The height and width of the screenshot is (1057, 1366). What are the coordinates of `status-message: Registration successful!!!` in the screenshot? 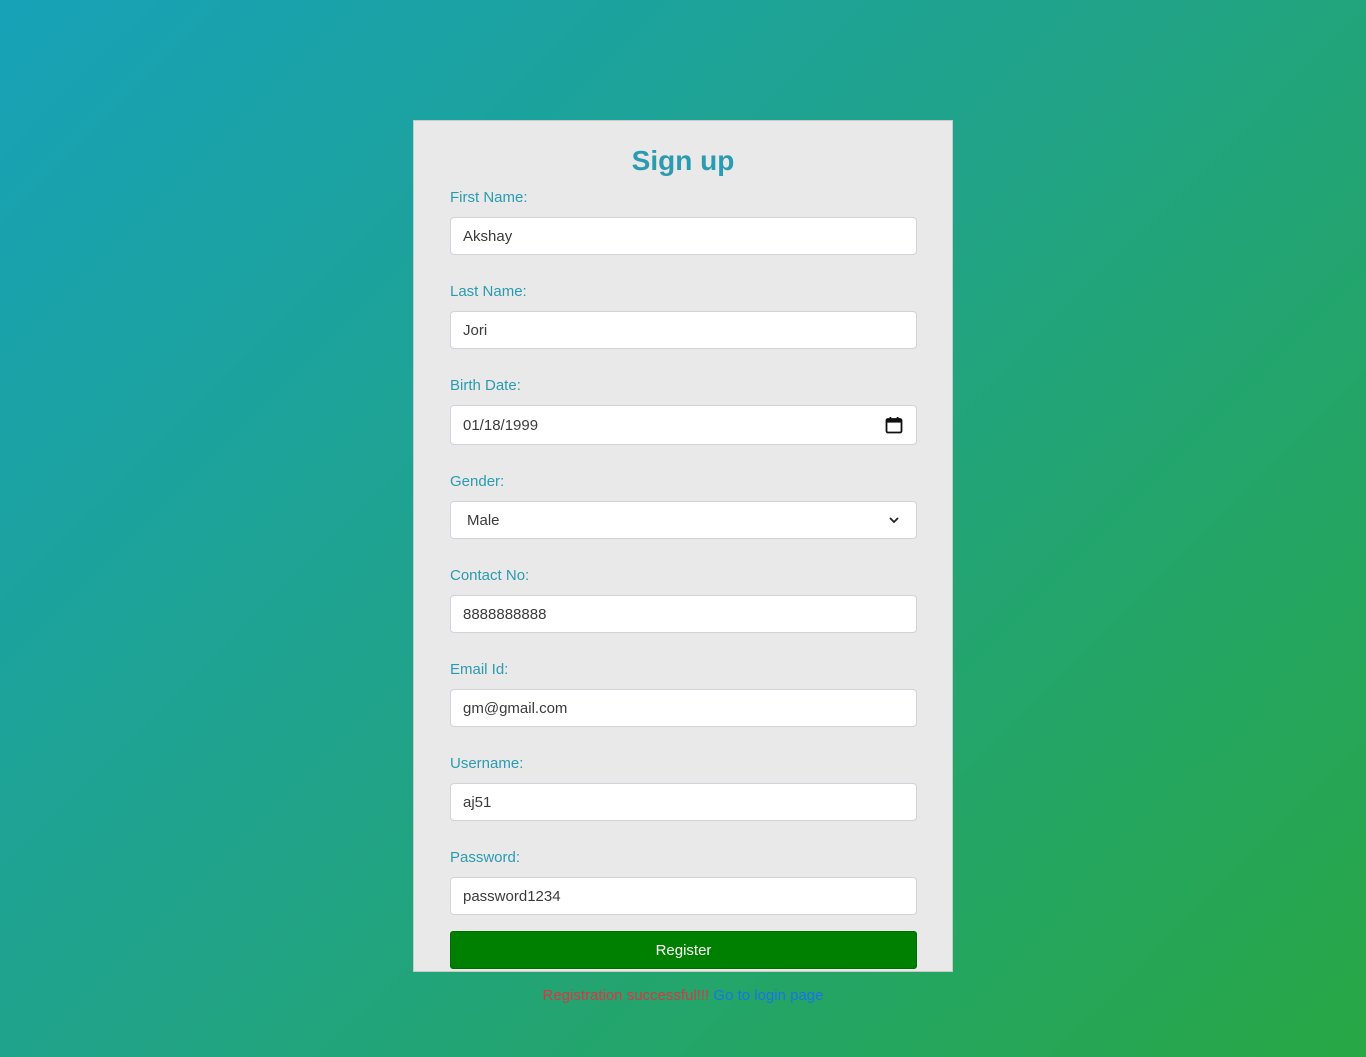 It's located at (626, 995).